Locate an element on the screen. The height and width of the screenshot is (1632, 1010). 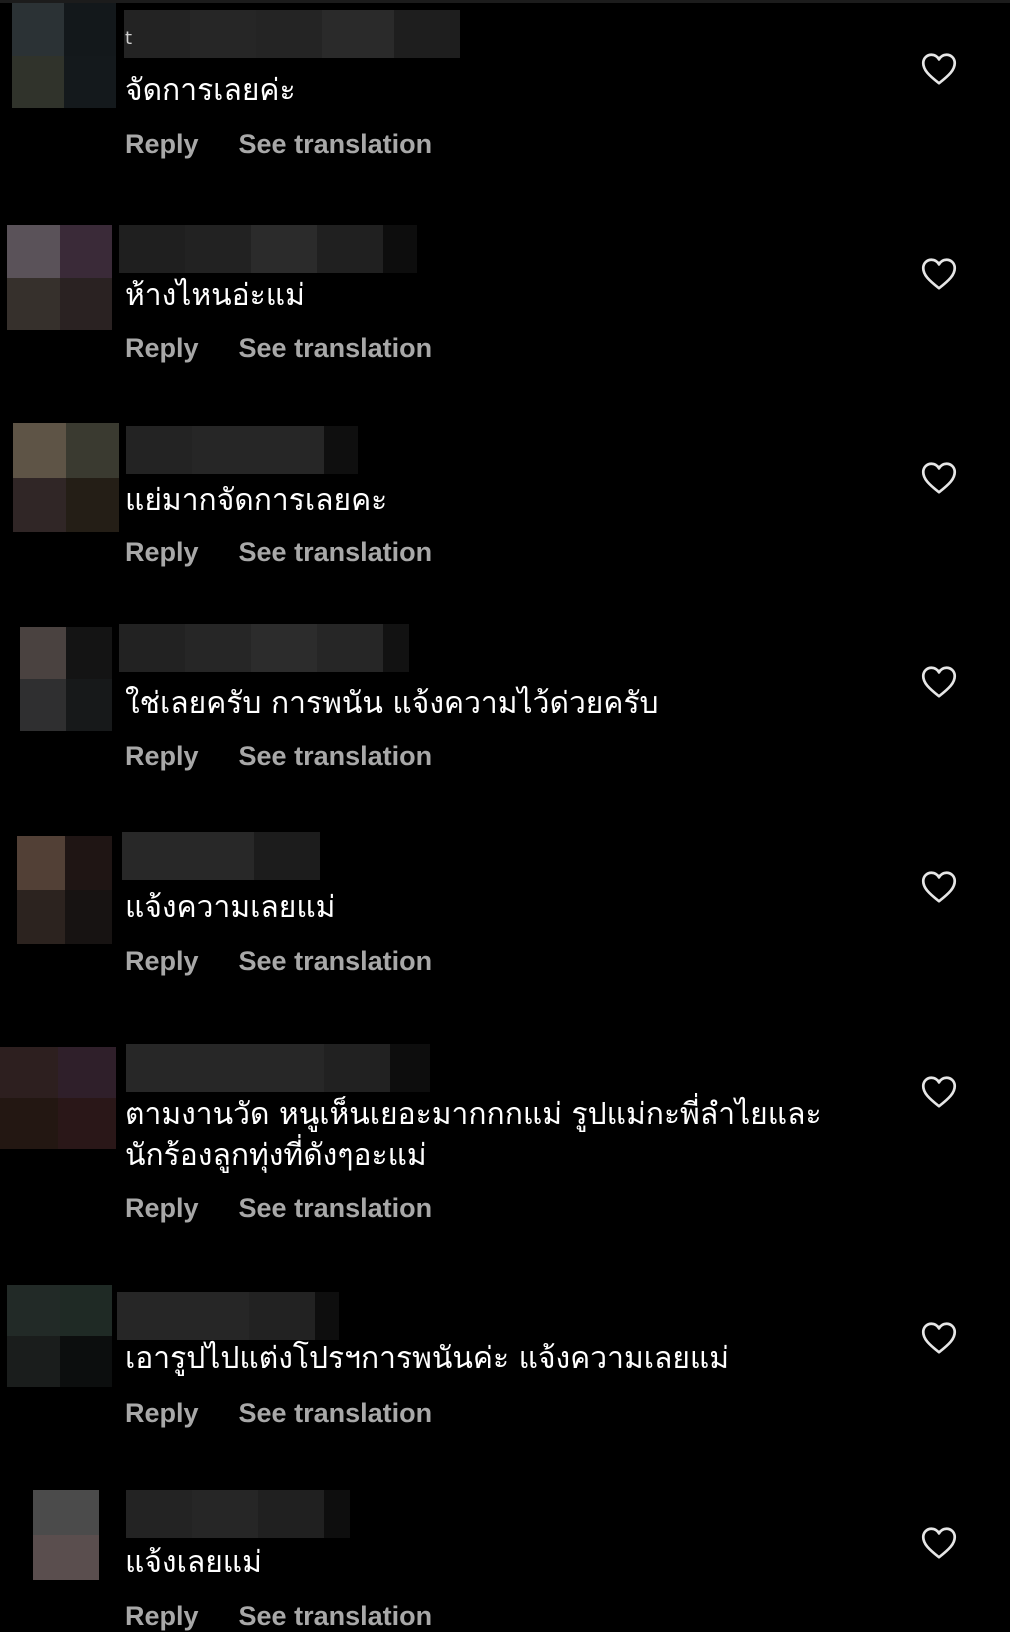
comment-text: แจ้งความเลยแม่ is located at coordinates (230, 907).